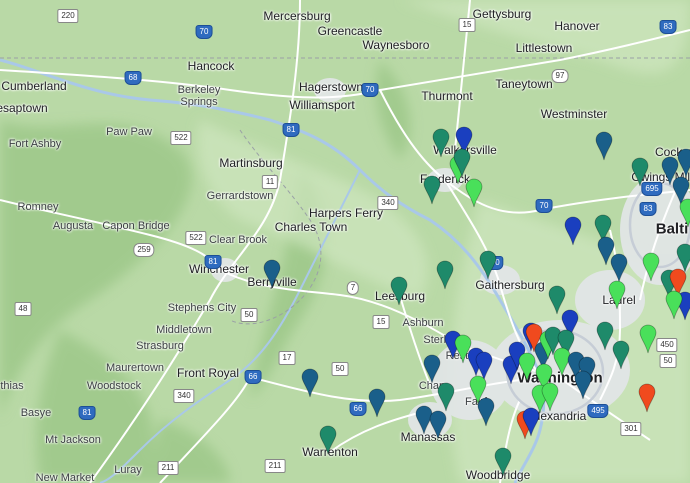 The height and width of the screenshot is (483, 690). I want to click on interstate-route-shield: 83, so click(668, 27).